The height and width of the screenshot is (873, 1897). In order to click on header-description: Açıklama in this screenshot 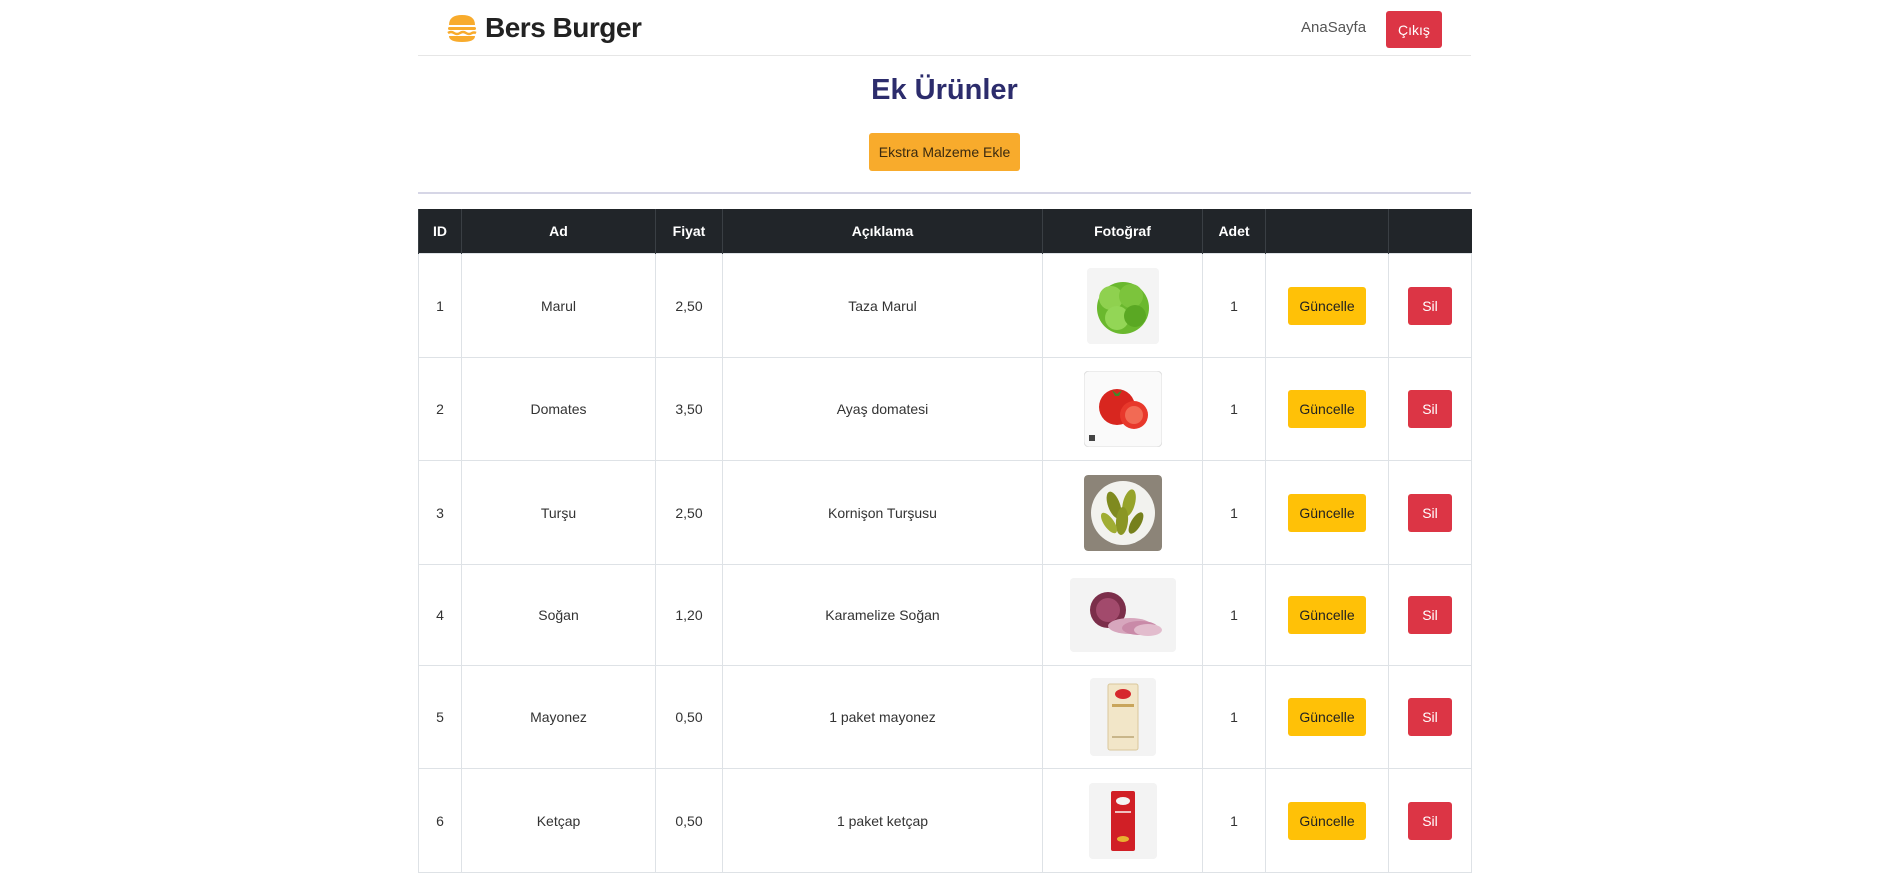, I will do `click(882, 231)`.